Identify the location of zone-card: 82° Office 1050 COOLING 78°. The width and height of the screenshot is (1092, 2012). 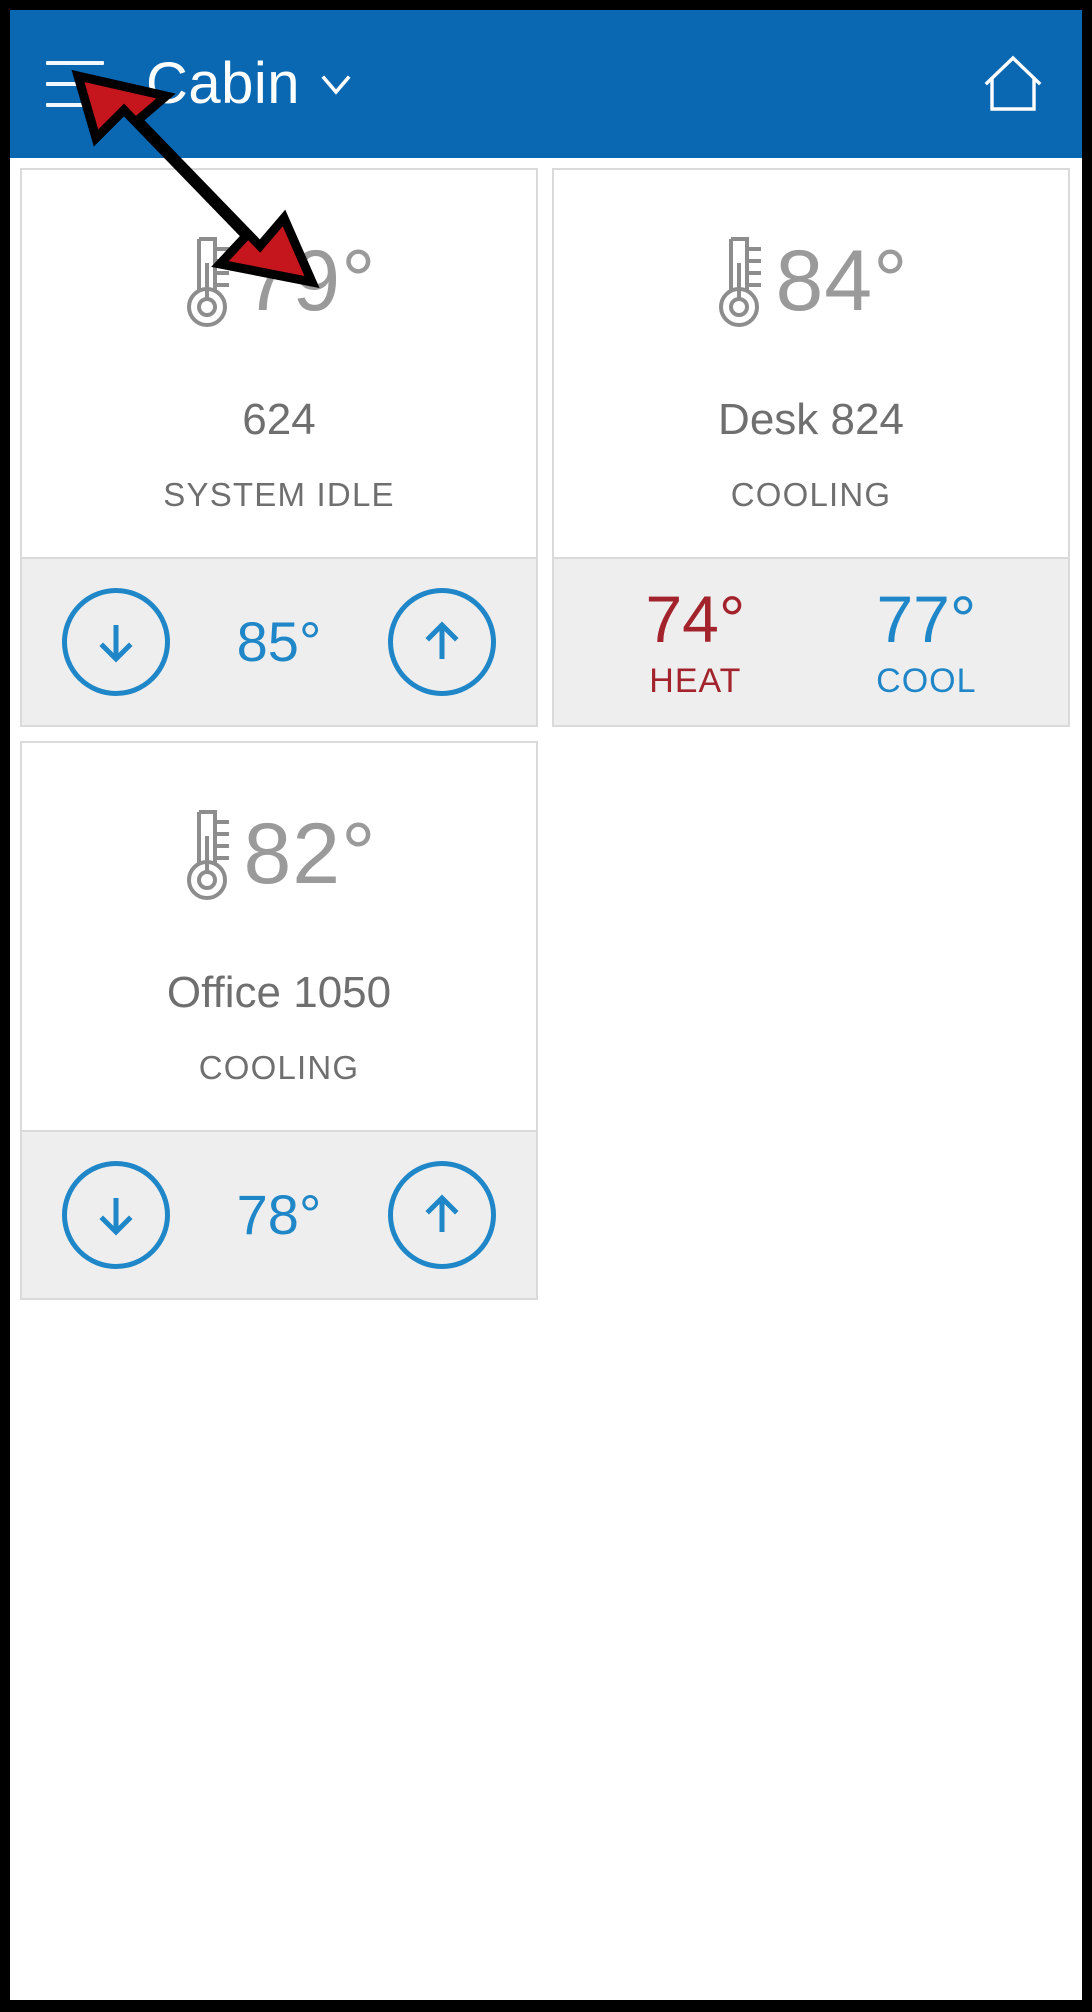
(279, 1020).